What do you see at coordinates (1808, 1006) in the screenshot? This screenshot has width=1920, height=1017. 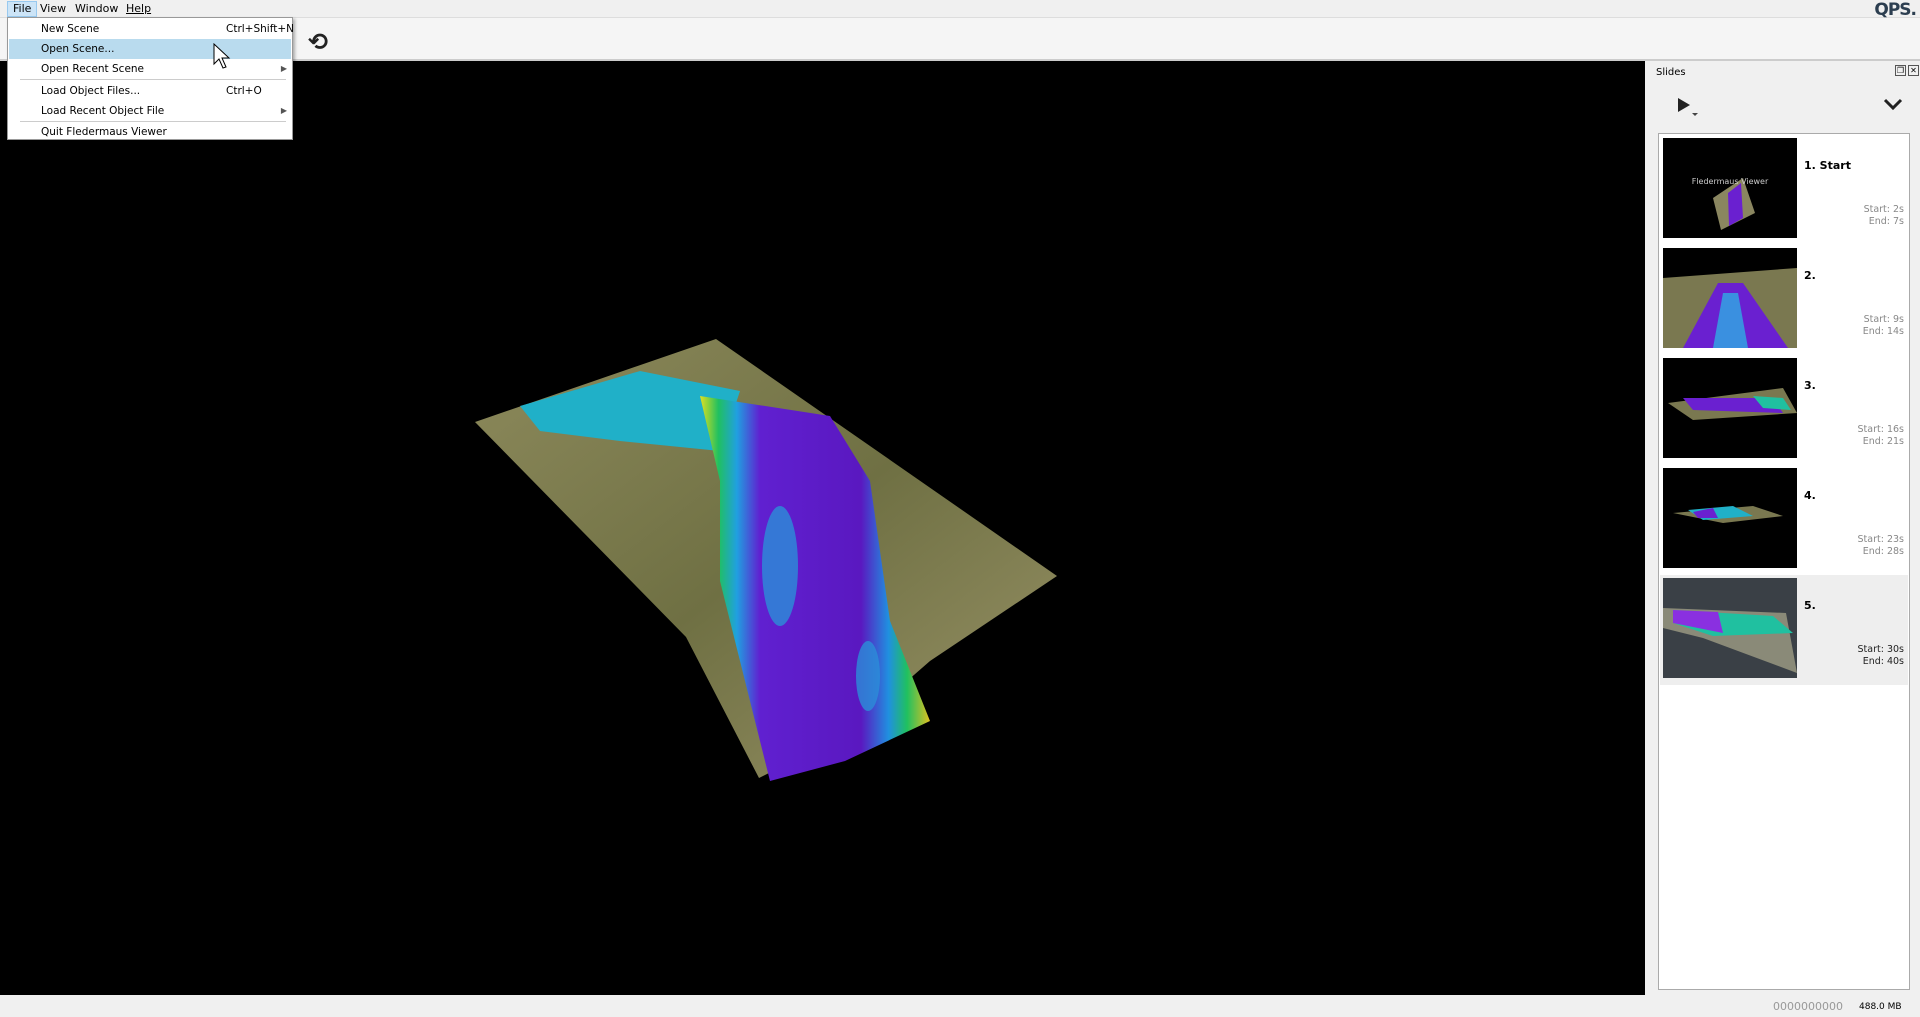 I see `progress-indicator: 0000000000` at bounding box center [1808, 1006].